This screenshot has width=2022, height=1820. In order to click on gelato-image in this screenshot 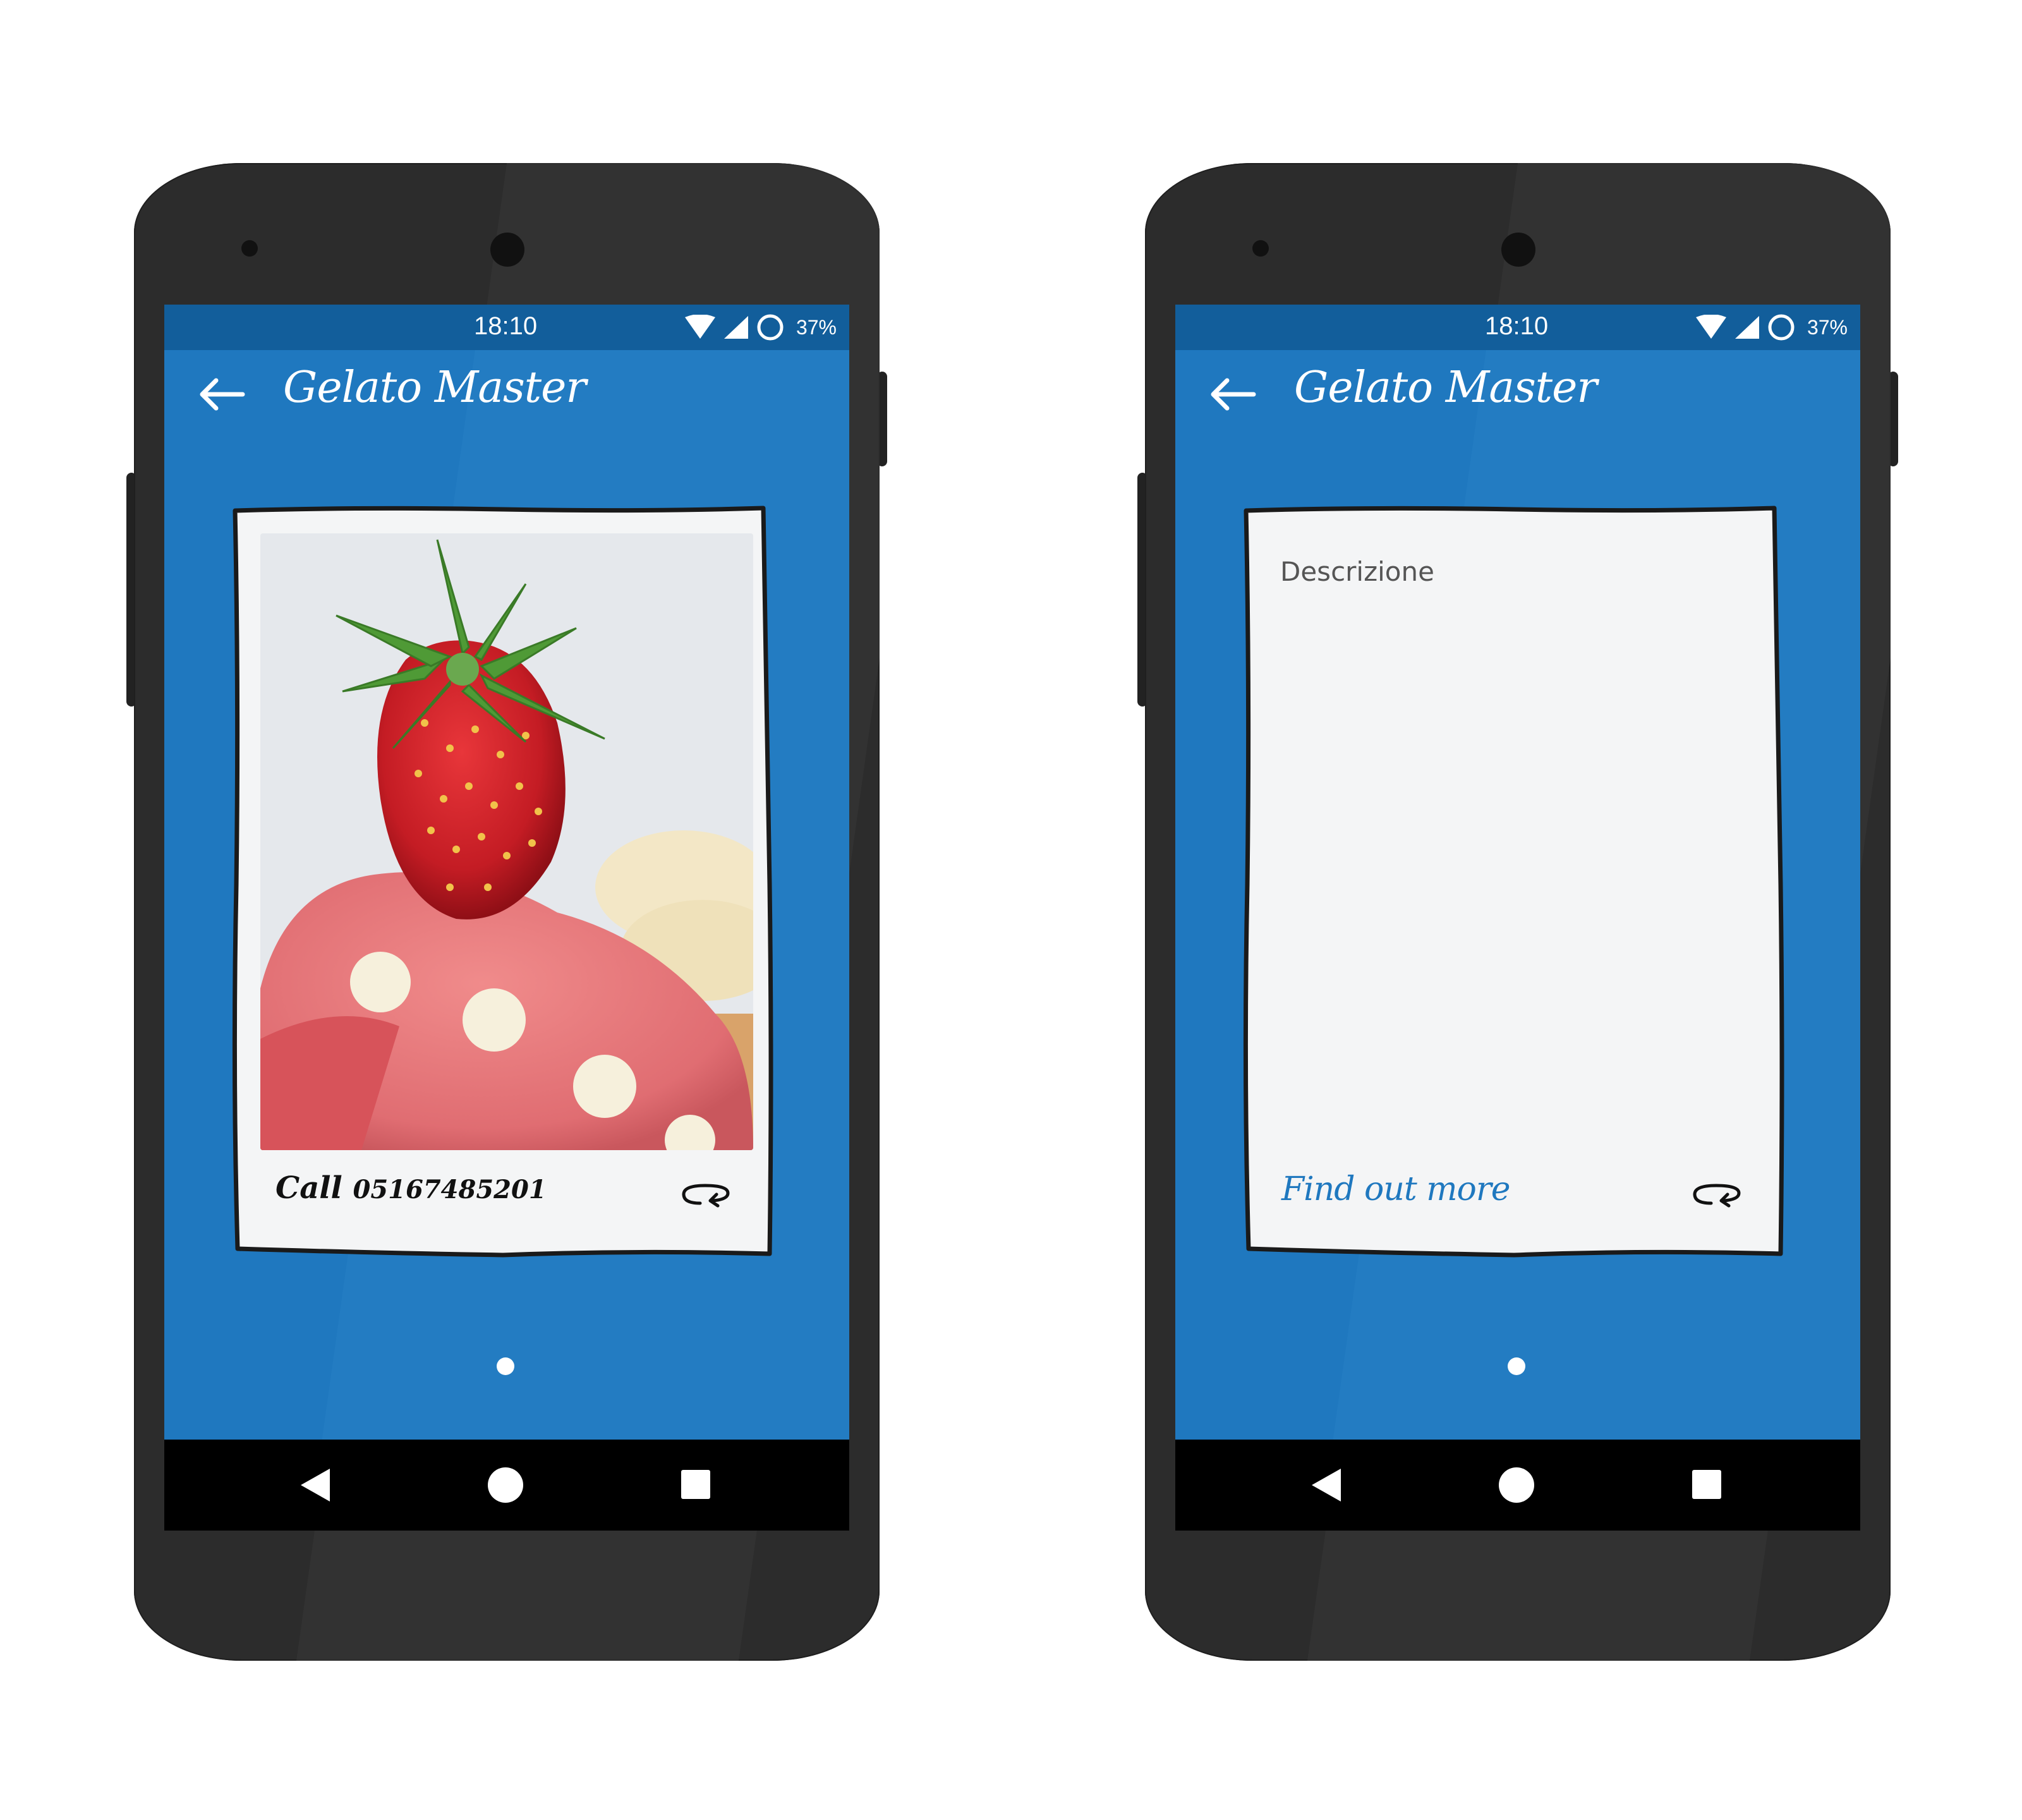, I will do `click(507, 841)`.